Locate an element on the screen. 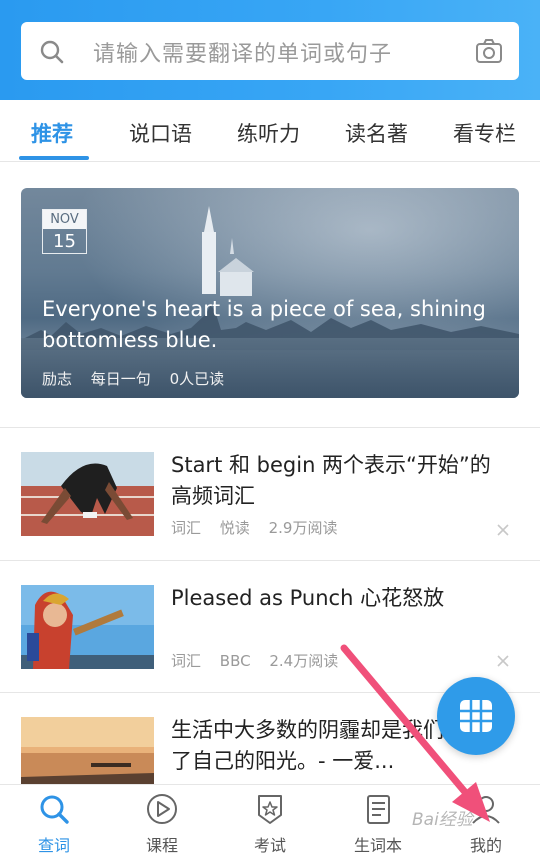 Image resolution: width=540 pixels, height=857 pixels. article-title: Start 和 begin 两个表示“开始”的高频词汇 is located at coordinates (331, 480).